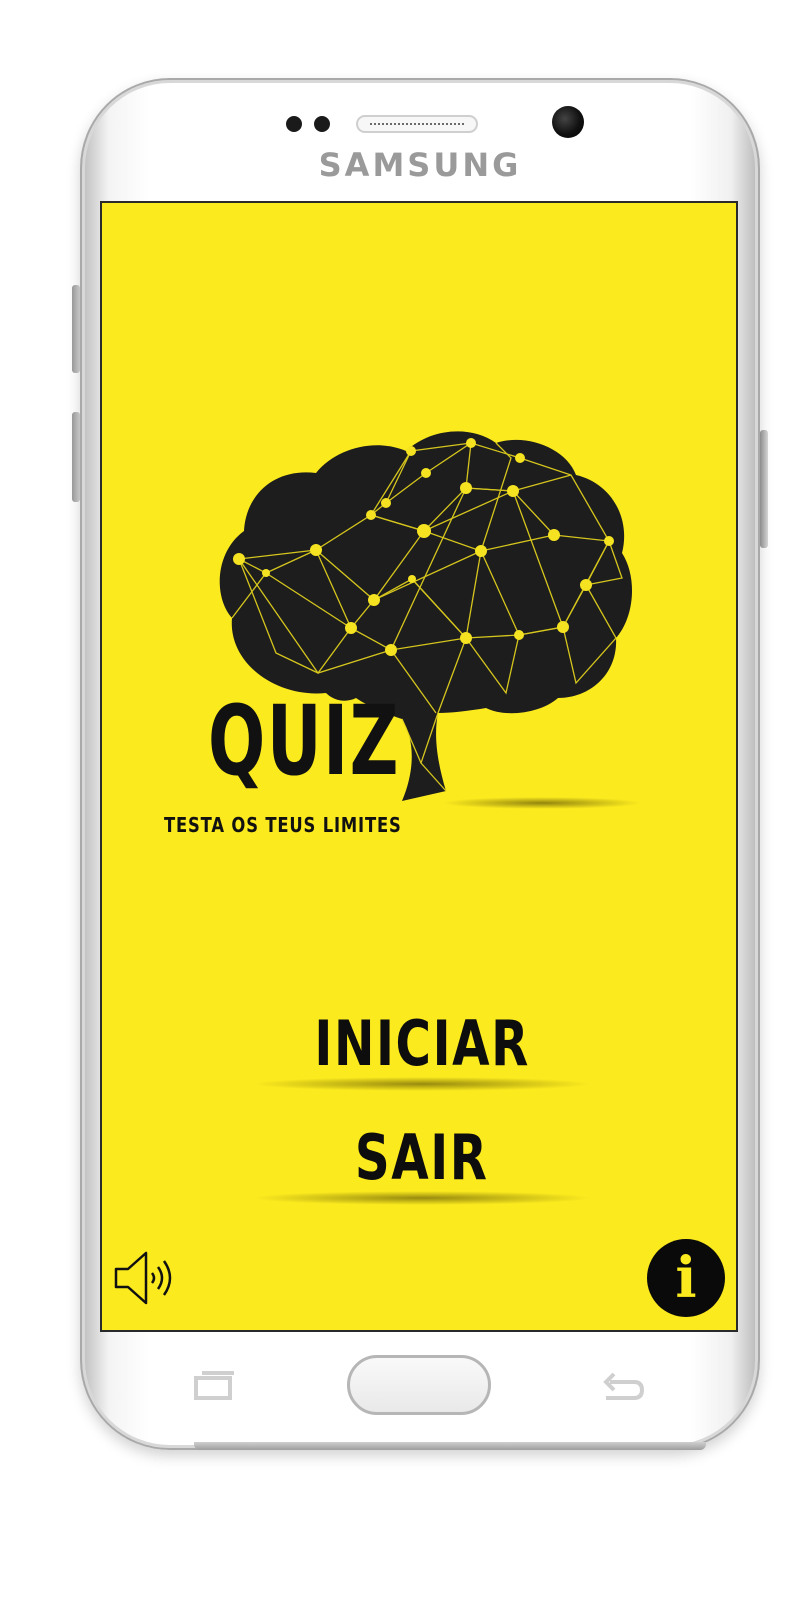 Image resolution: width=800 pixels, height=1600 pixels. Describe the element at coordinates (283, 825) in the screenshot. I see `app-subtitle: TESTA OS TEUS LIMITES` at that location.